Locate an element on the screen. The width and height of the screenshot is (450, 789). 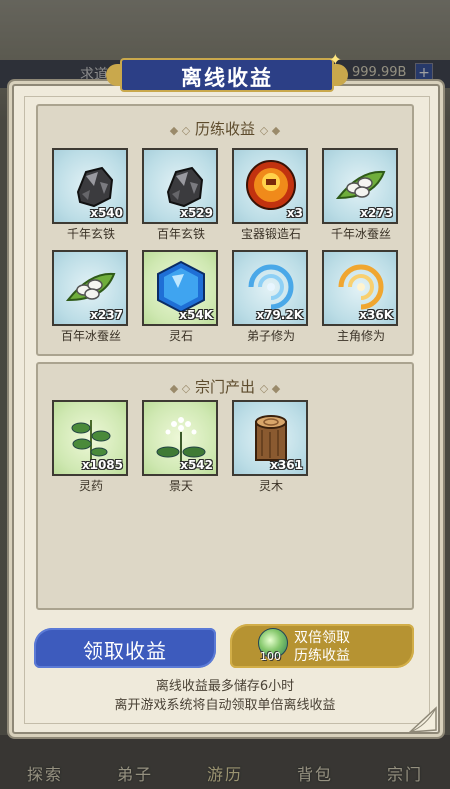
reward-item: x36K 主角修为 is located at coordinates (361, 297).